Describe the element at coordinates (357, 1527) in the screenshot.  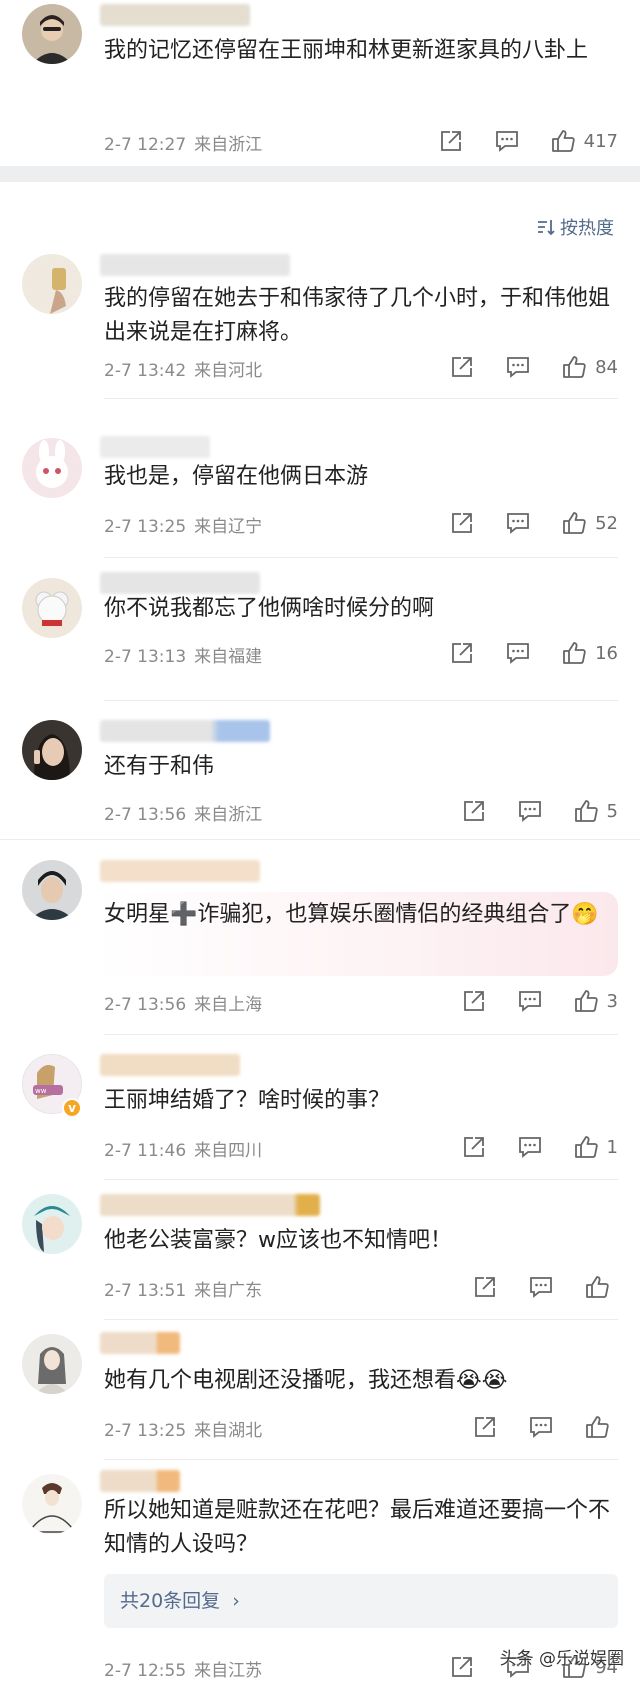
I see `comment-text: 所以她知道是赃款还在花吧？最后难道还要搞一个不知情的人设吗？` at that location.